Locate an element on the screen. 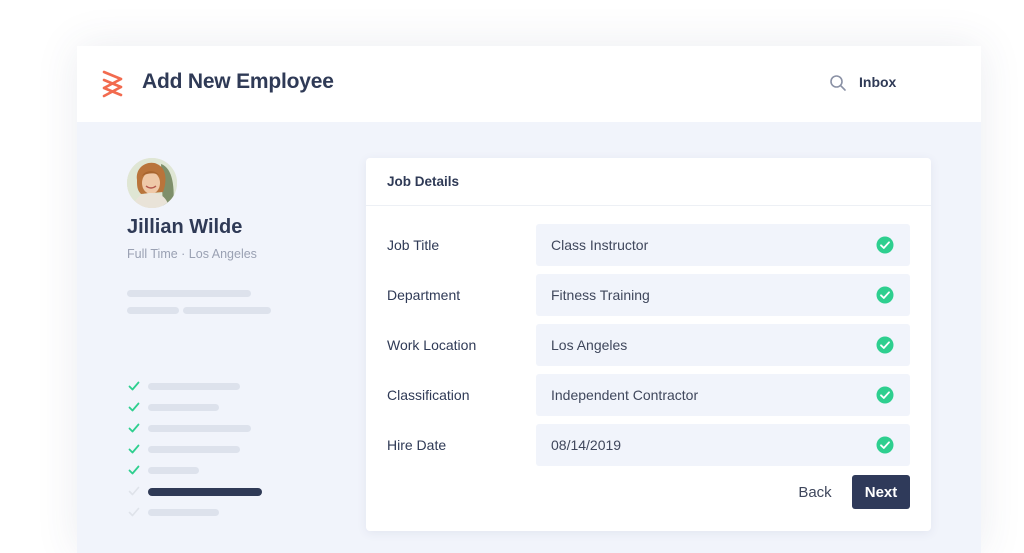 This screenshot has height=553, width=1024. work-location-field: Los Angeles is located at coordinates (723, 345).